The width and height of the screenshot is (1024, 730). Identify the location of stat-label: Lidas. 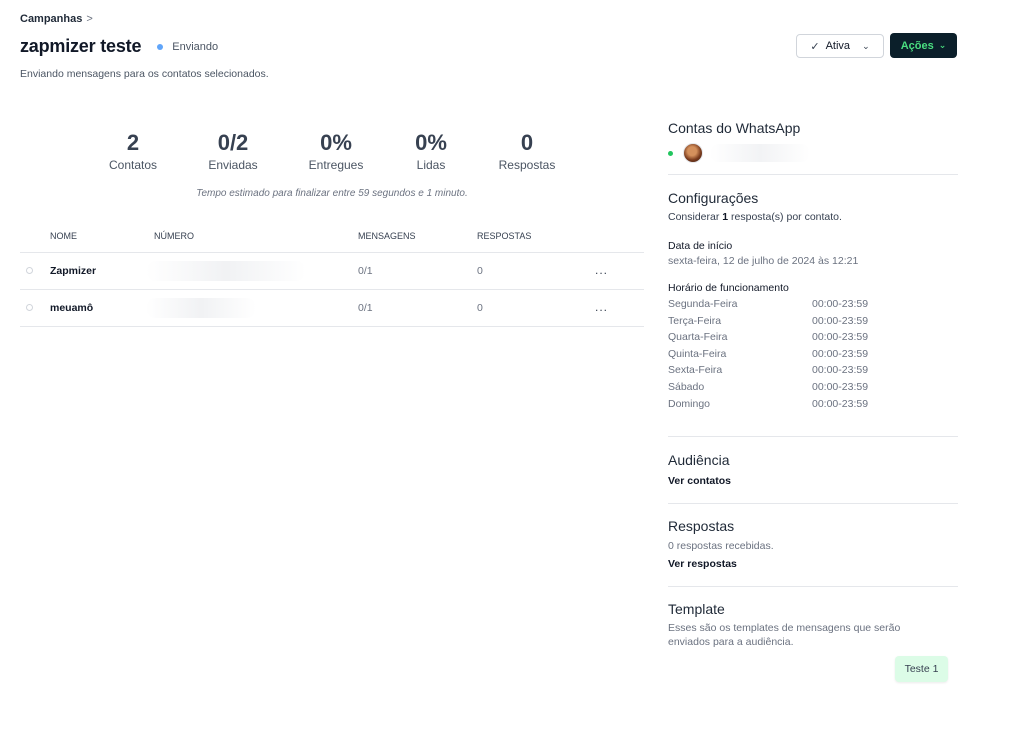
(431, 165).